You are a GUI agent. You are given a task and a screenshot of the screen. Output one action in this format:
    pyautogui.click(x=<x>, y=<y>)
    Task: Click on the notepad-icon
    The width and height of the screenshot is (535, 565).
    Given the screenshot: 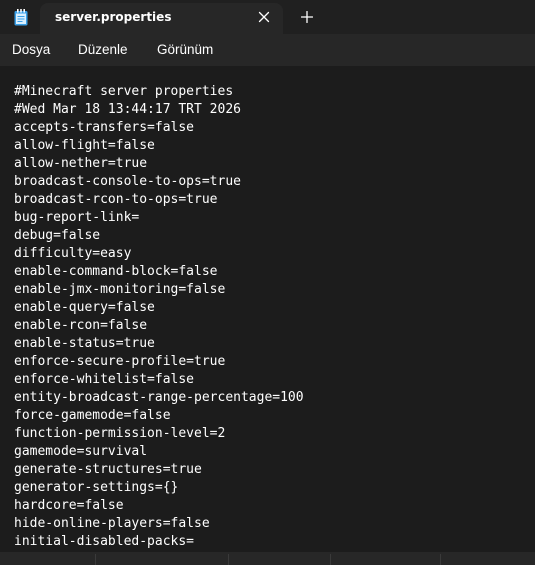 What is the action you would take?
    pyautogui.click(x=21, y=17)
    